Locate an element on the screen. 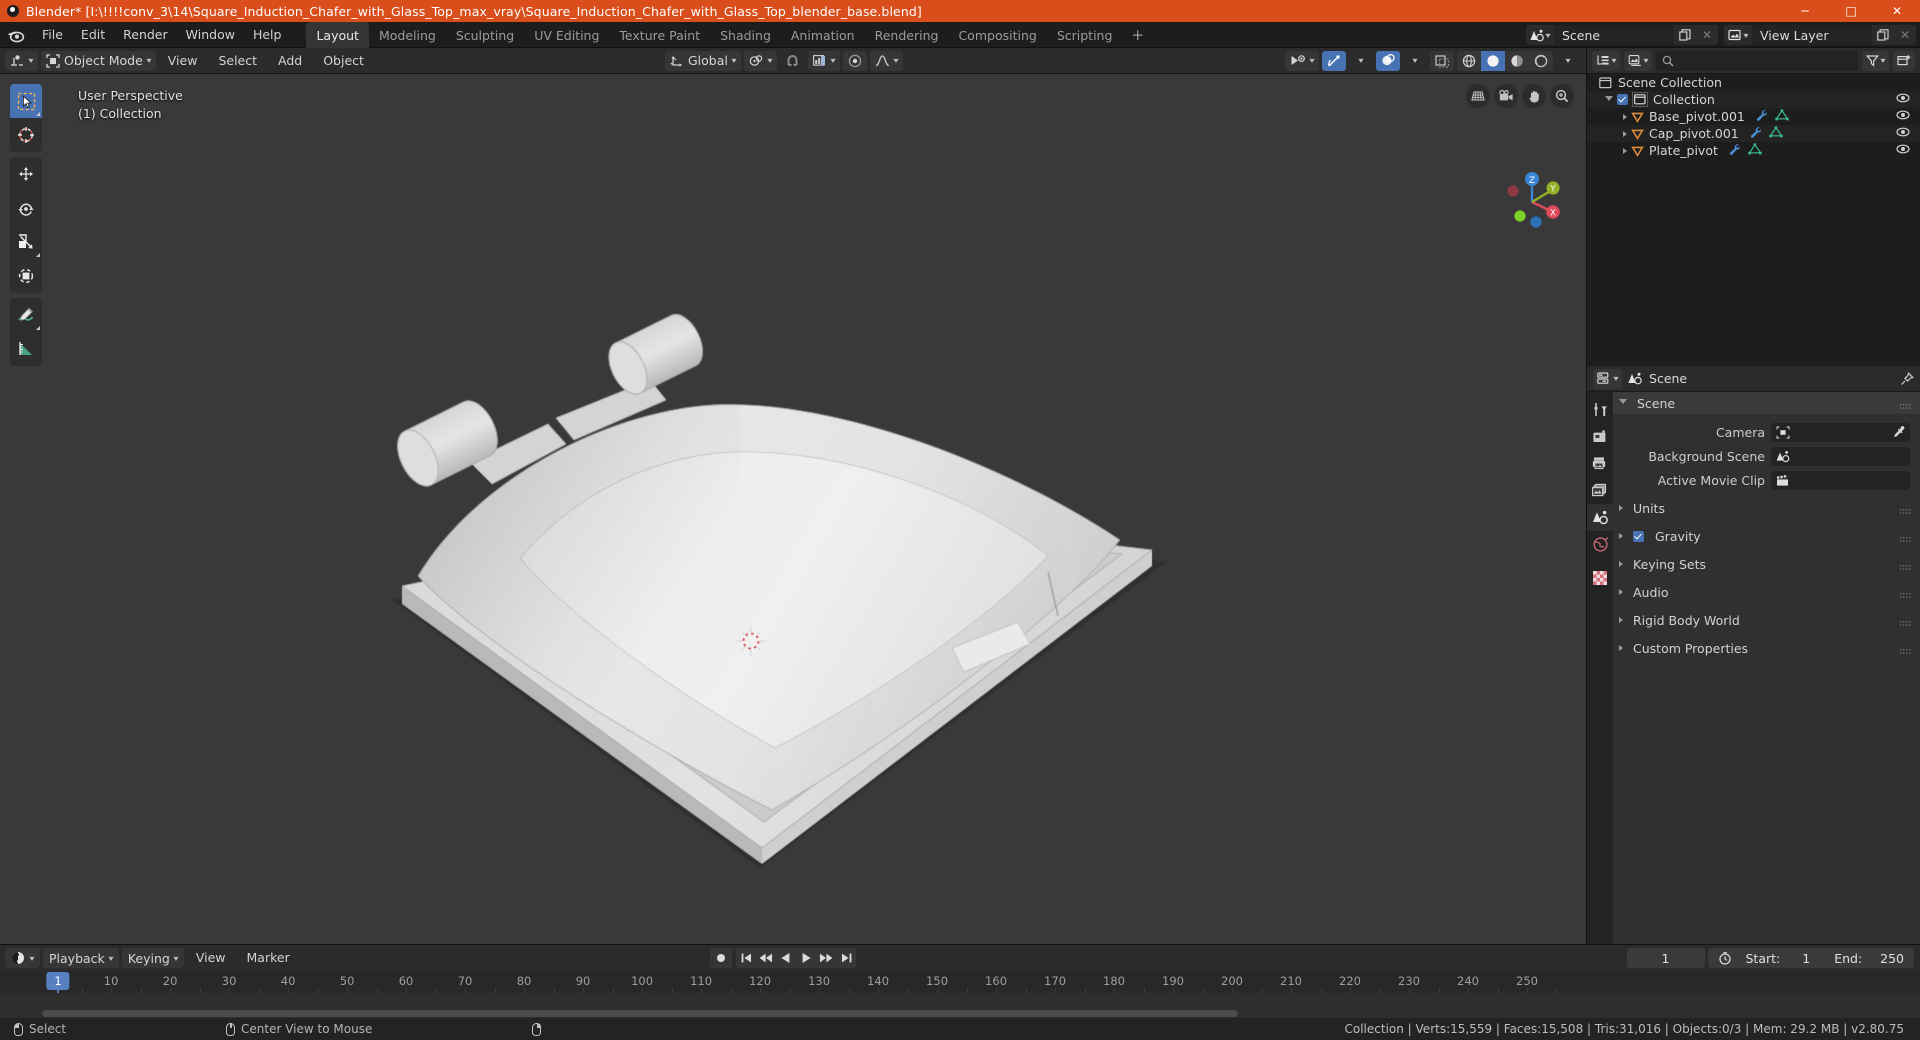  use-preview-range-icon is located at coordinates (1725, 958).